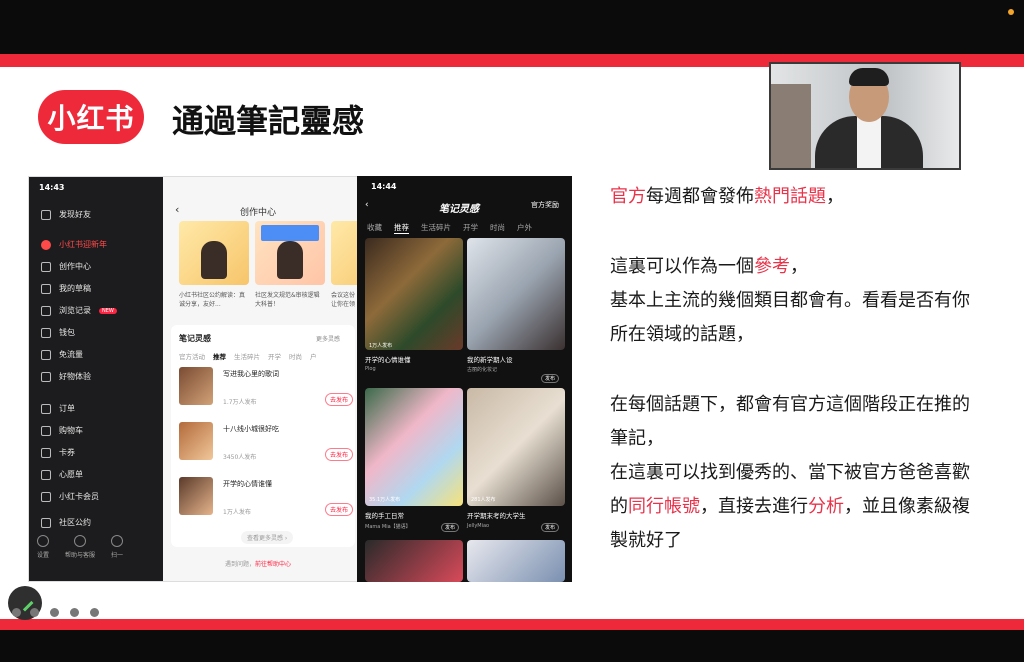  I want to click on wallet-icon, so click(46, 332).